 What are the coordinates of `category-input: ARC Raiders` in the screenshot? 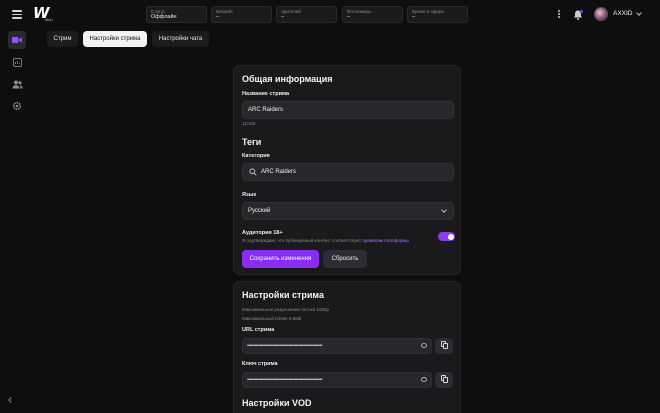 It's located at (348, 172).